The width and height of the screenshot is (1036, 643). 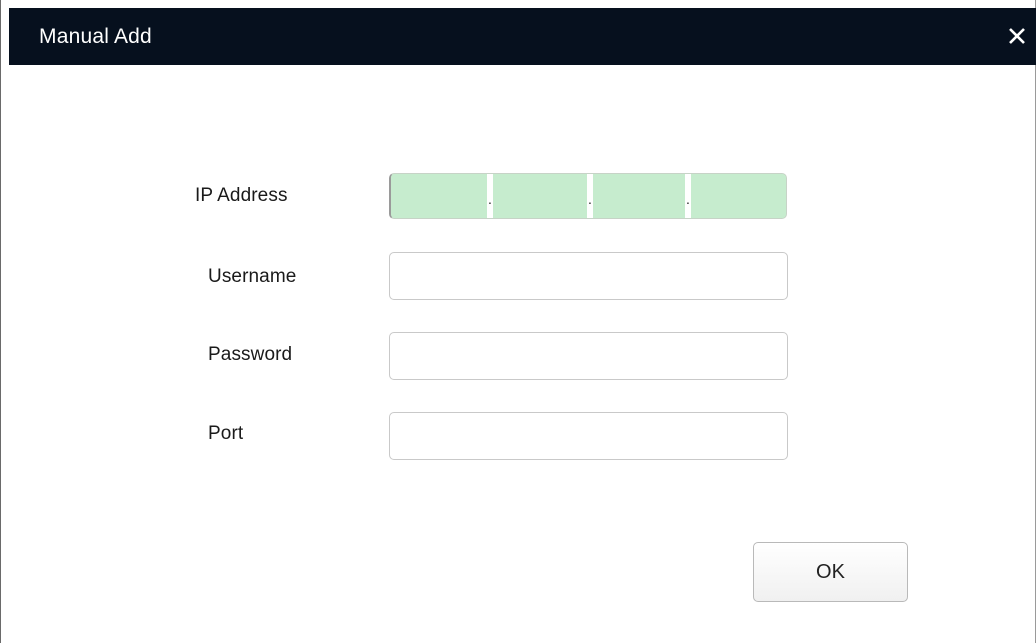 I want to click on password-label: Password, so click(x=250, y=354).